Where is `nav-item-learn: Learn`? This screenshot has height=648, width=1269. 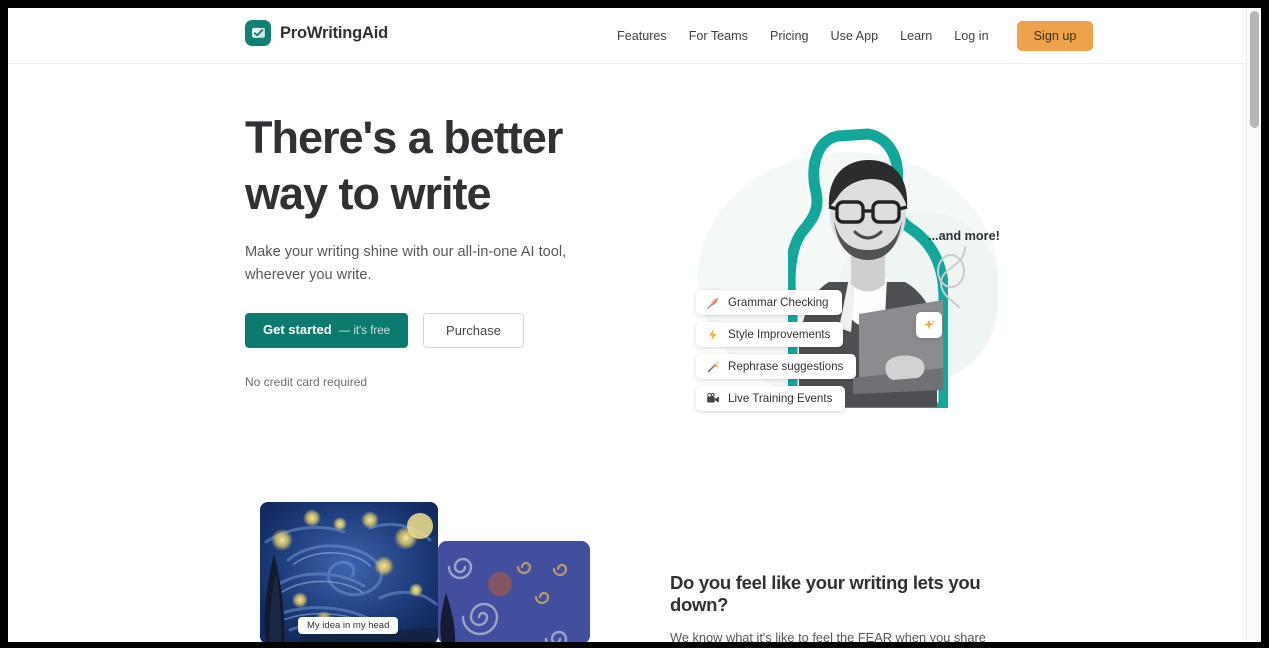 nav-item-learn: Learn is located at coordinates (916, 36).